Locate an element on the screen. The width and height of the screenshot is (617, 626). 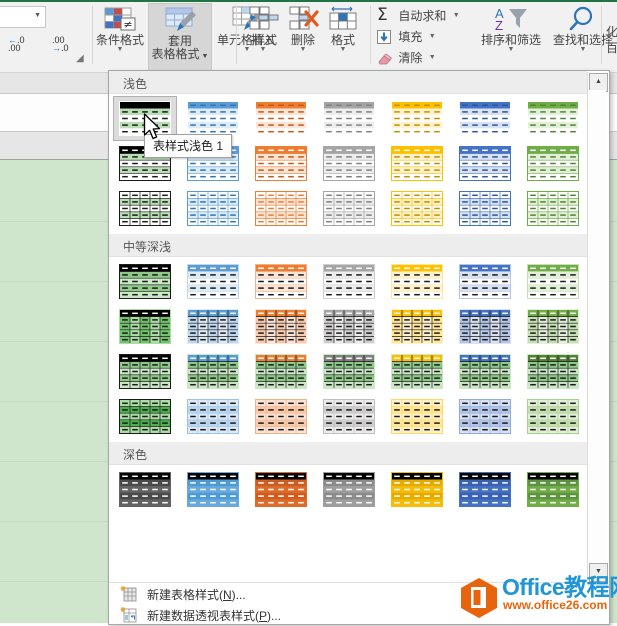
autosum-button: Σ 自动求和 ▼ is located at coordinates (418, 16).